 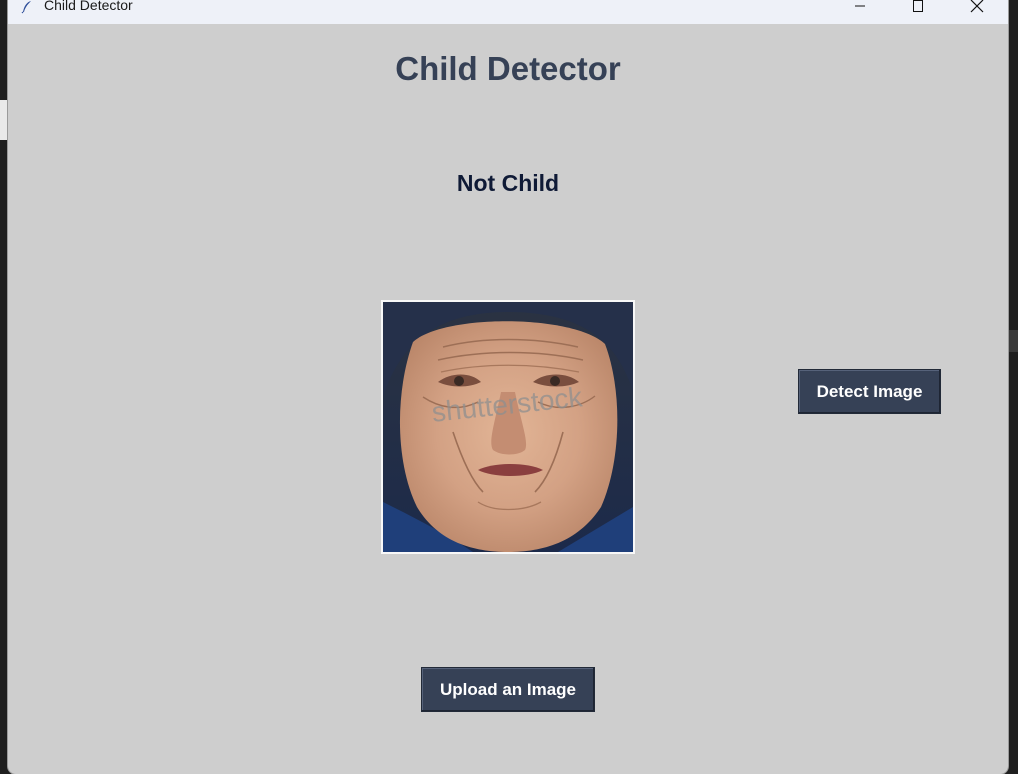 I want to click on maximize-button, so click(x=918, y=12).